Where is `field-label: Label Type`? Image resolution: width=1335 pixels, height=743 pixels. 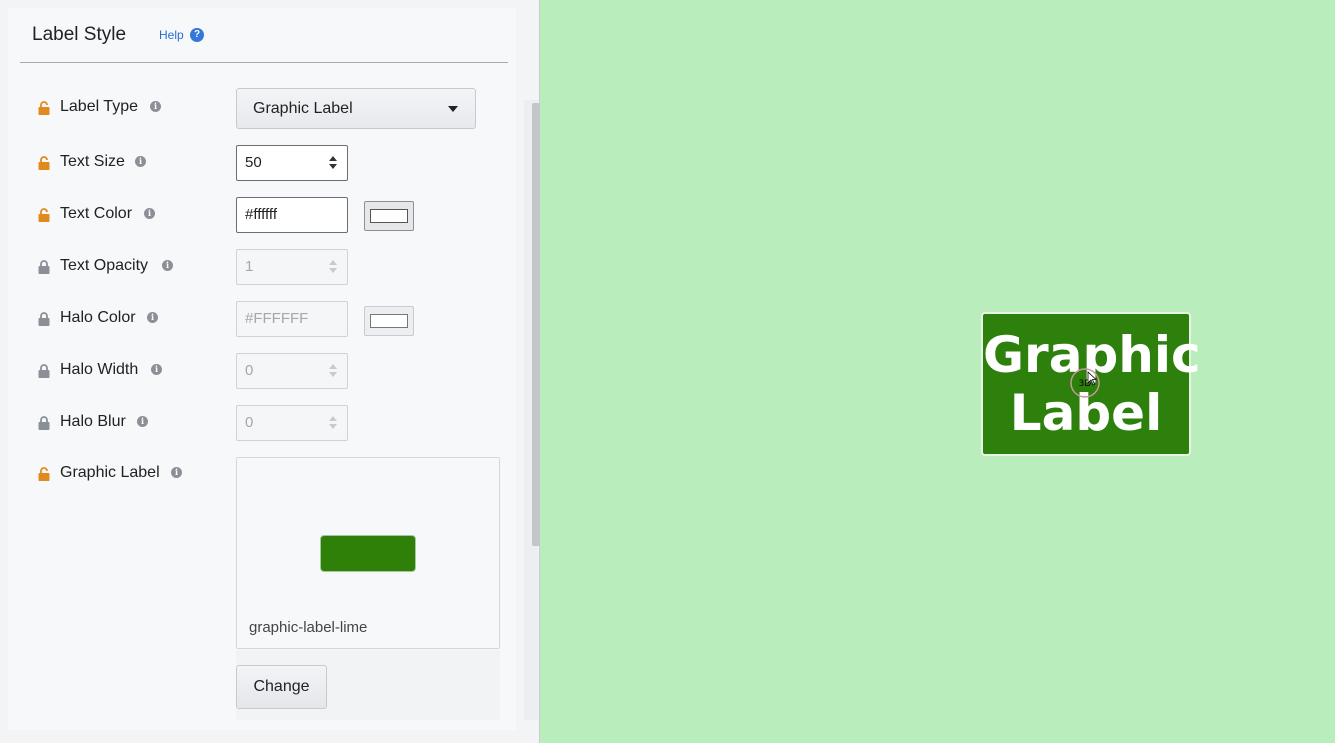
field-label: Label Type is located at coordinates (99, 106).